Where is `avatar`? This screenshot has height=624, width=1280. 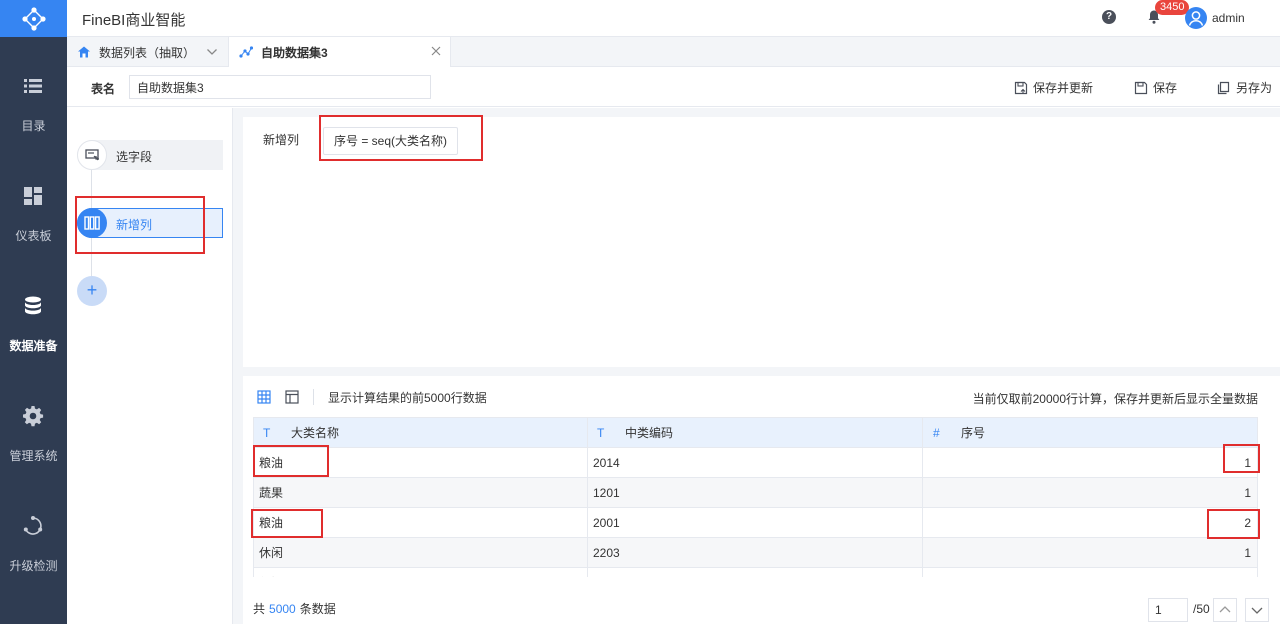
avatar is located at coordinates (1196, 18).